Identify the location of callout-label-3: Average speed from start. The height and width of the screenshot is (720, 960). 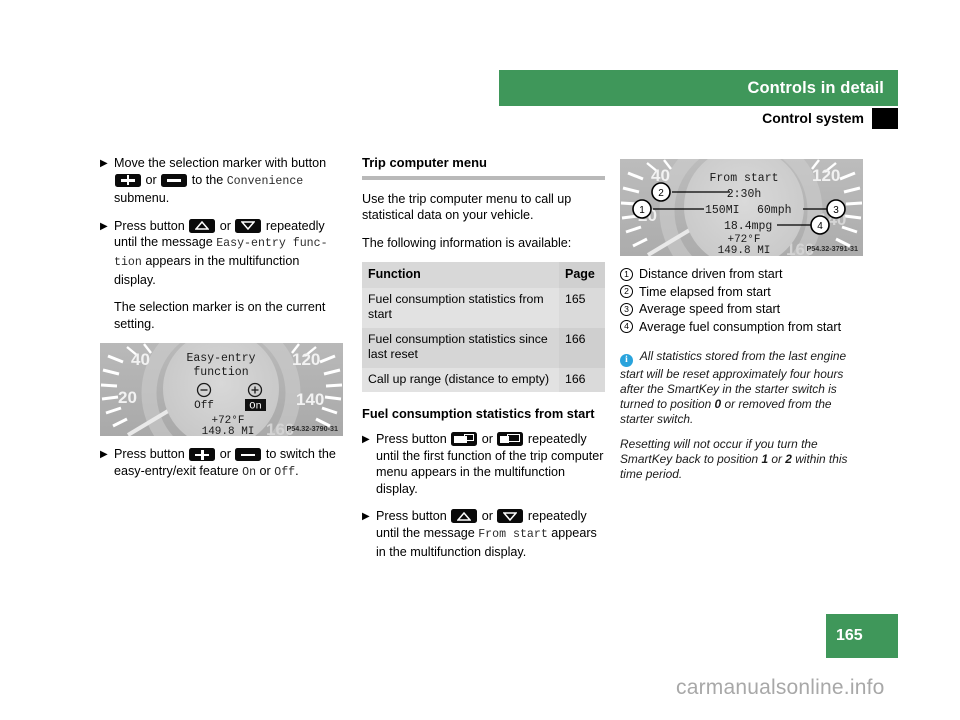
(710, 309).